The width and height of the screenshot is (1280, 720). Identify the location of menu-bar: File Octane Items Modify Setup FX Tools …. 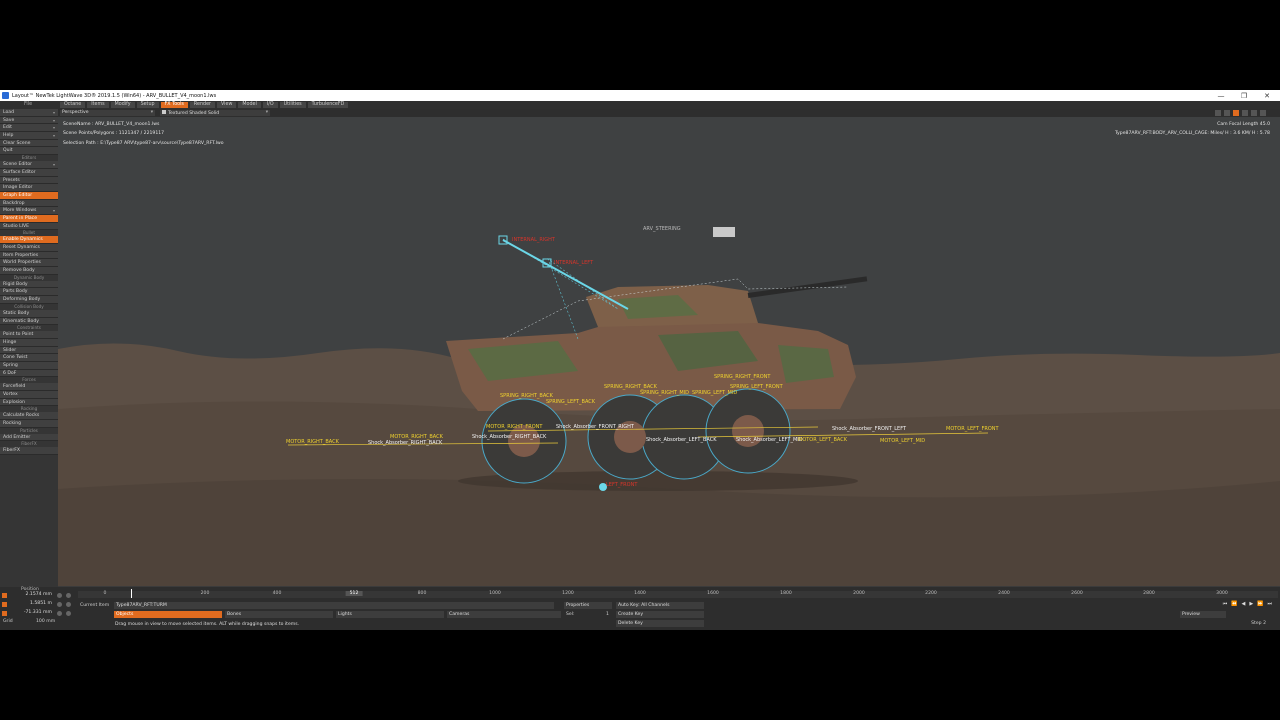
(640, 105).